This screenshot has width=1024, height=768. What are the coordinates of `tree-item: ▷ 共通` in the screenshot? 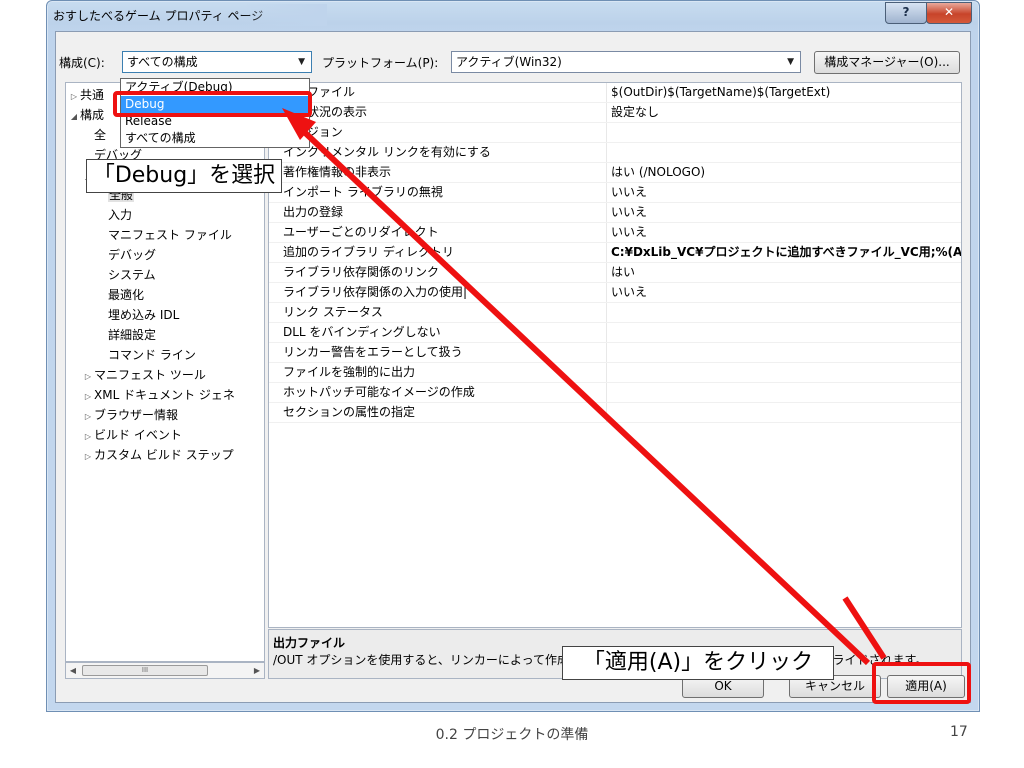 It's located at (86, 95).